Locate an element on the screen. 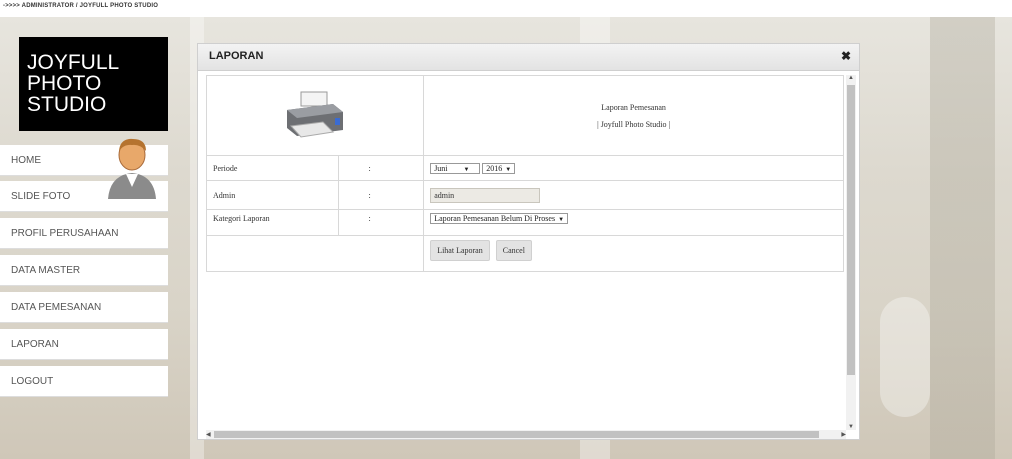  logo: JOYFULL PHOTO STUDIO is located at coordinates (93, 84).